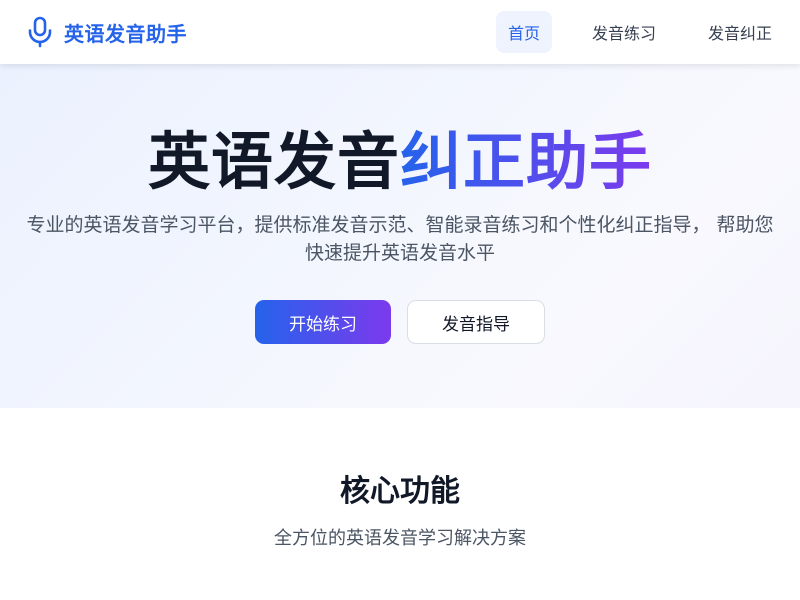 This screenshot has width=800, height=600. I want to click on hero-title-plain: 英语发音, so click(273, 161).